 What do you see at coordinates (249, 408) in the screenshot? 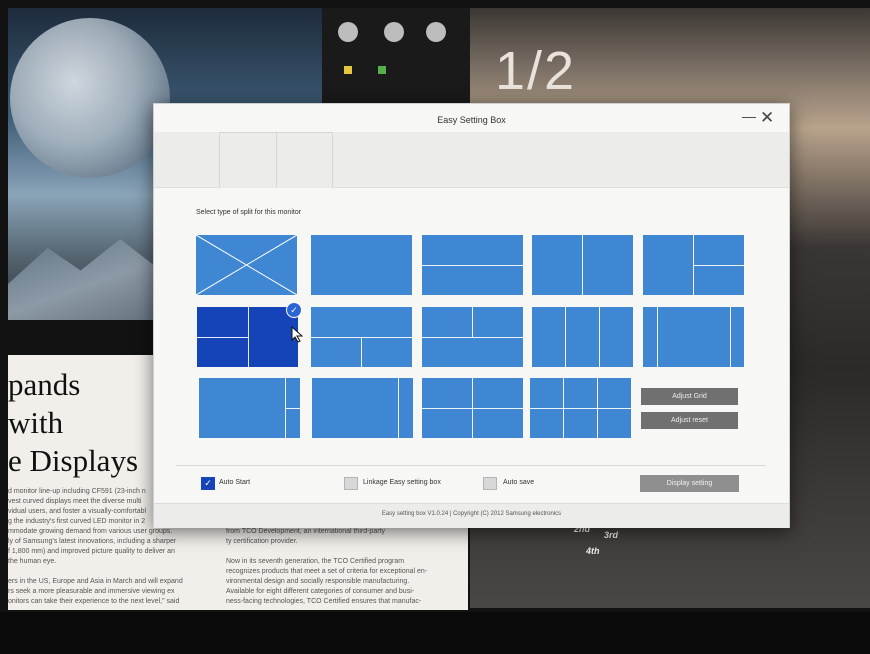
I see `split-option-3-right-stack` at bounding box center [249, 408].